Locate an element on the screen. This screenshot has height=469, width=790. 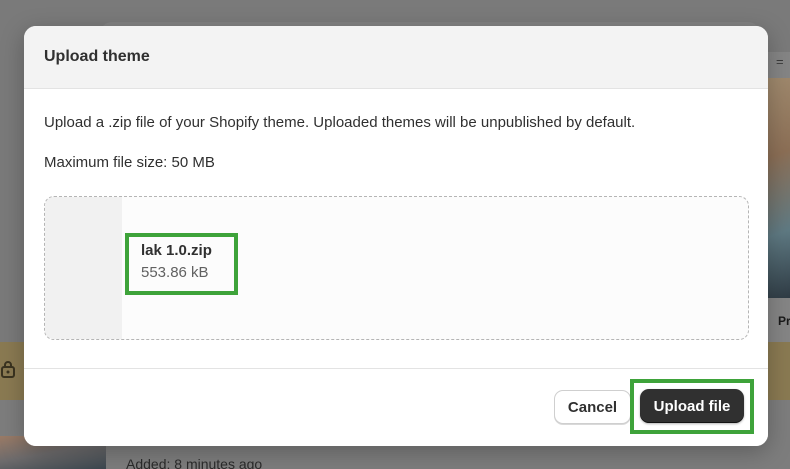
max-file-size: Maximum file size: 50 MB is located at coordinates (129, 162).